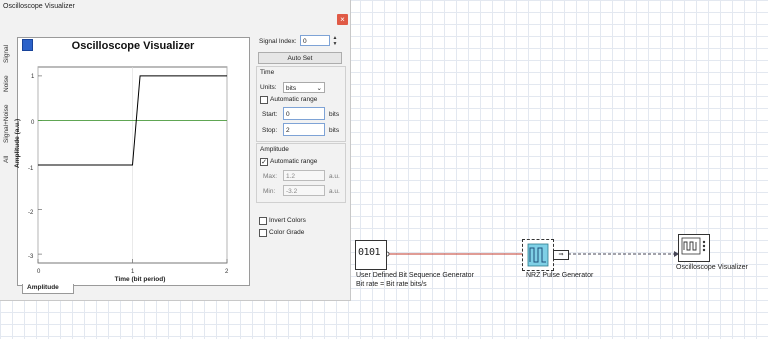 This screenshot has width=768, height=339. I want to click on oscilloscope-block, so click(694, 248).